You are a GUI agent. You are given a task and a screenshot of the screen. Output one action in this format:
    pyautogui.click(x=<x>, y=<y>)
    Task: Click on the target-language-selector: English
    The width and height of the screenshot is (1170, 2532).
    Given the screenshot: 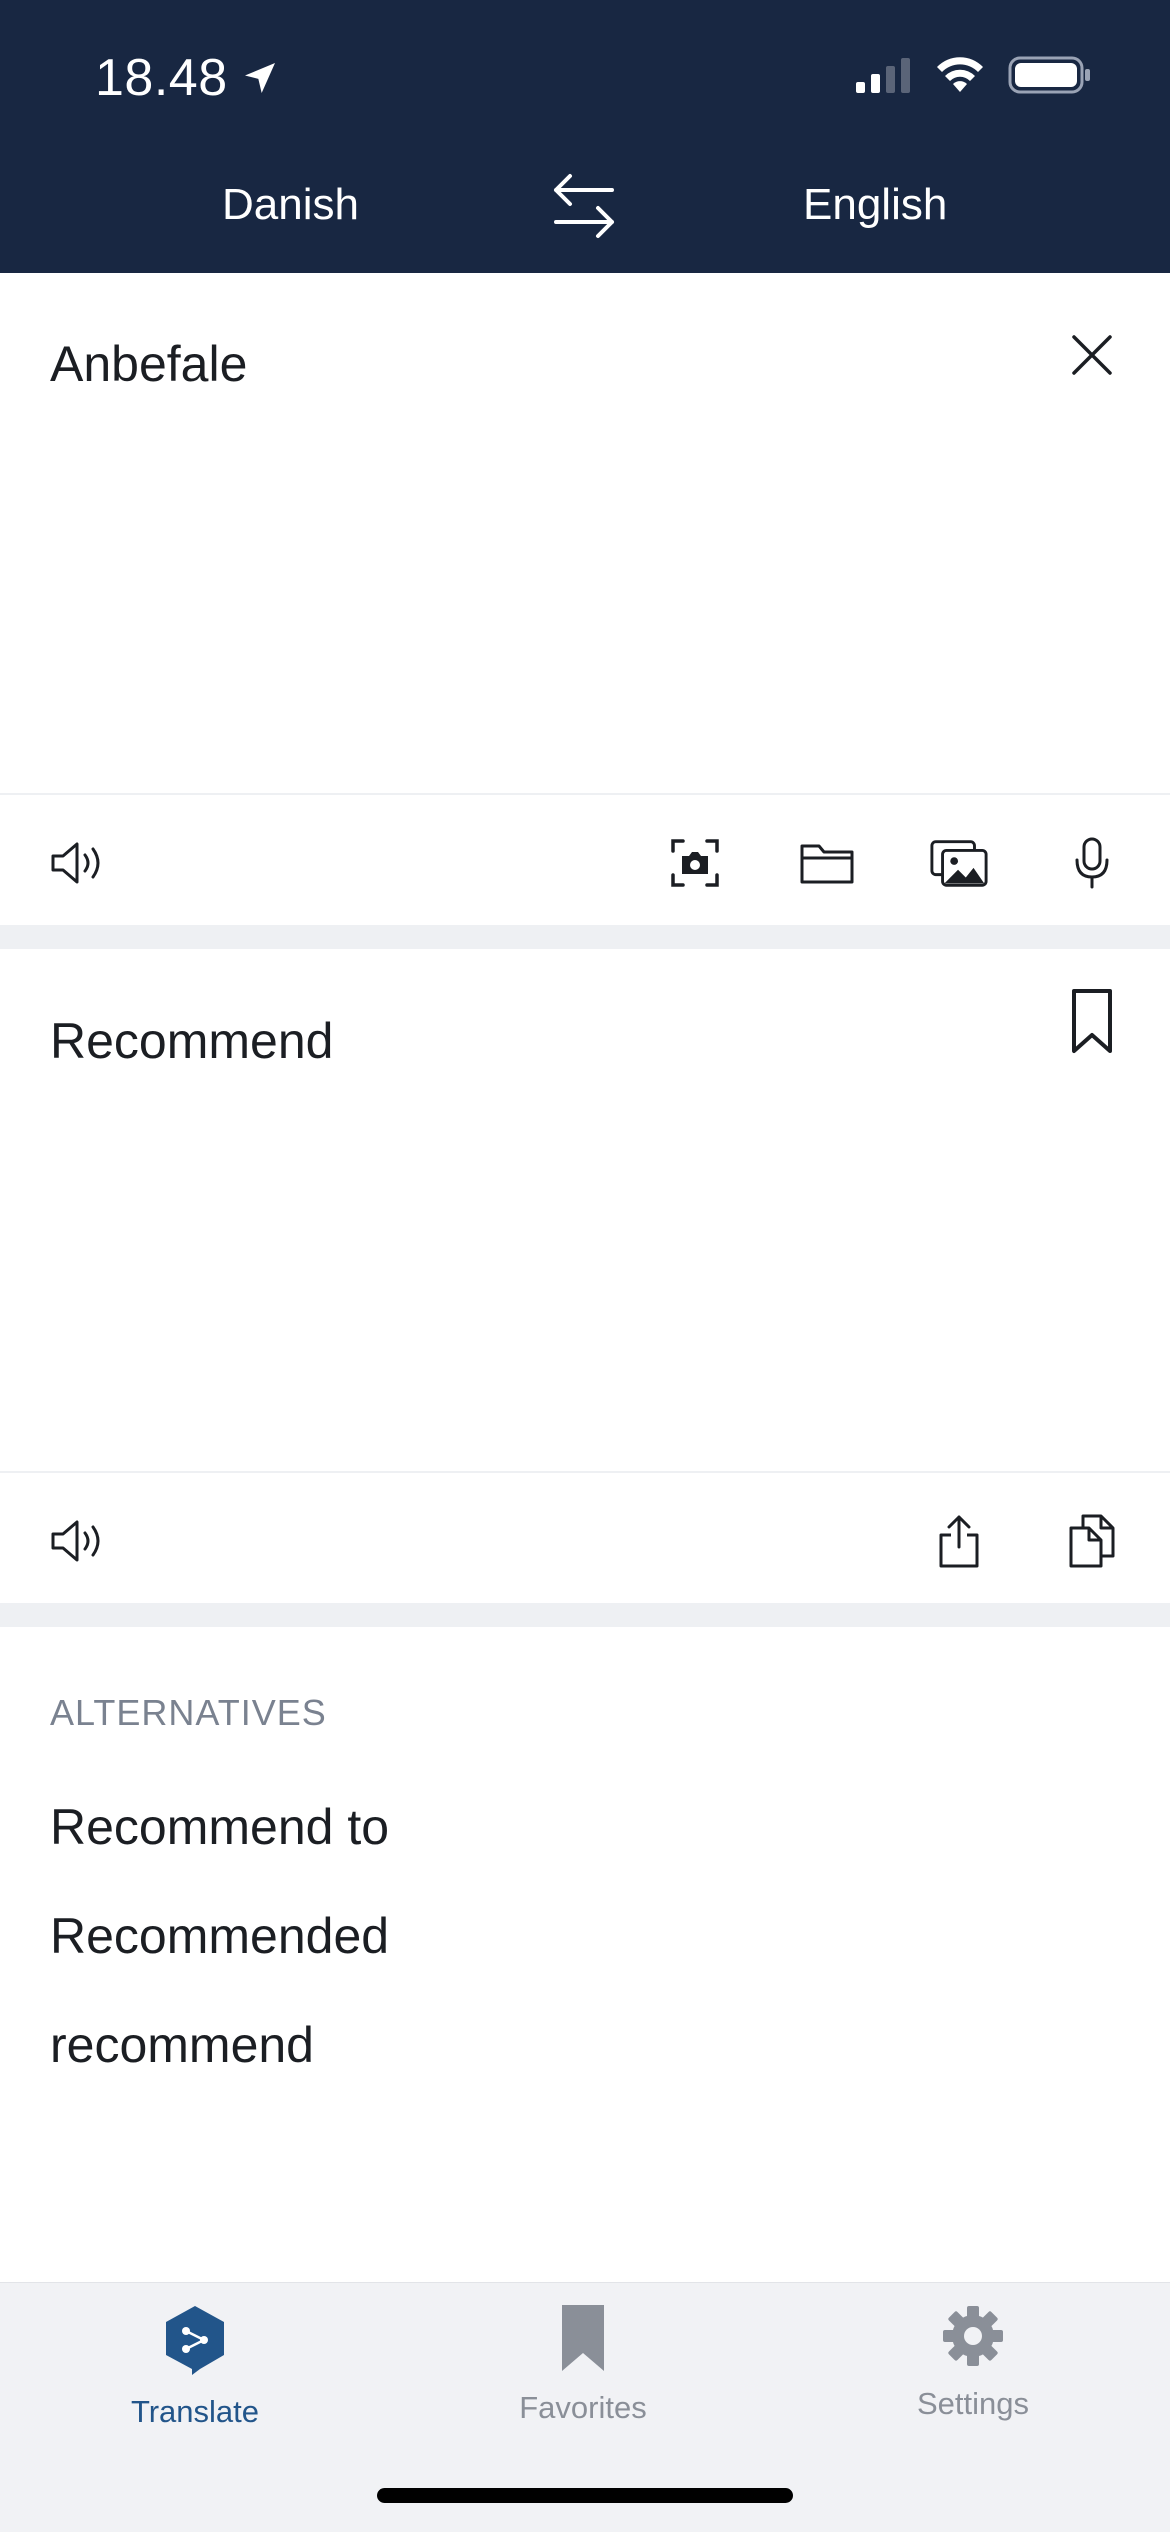 What is the action you would take?
    pyautogui.click(x=875, y=205)
    